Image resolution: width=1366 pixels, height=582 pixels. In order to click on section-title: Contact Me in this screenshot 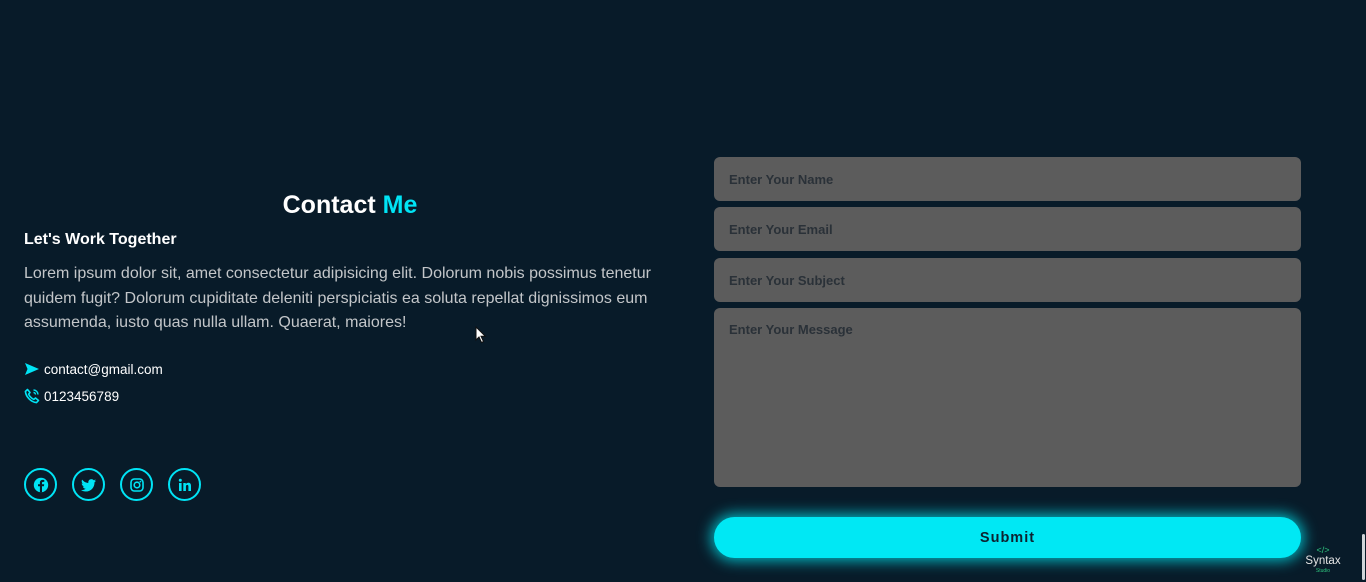, I will do `click(350, 205)`.